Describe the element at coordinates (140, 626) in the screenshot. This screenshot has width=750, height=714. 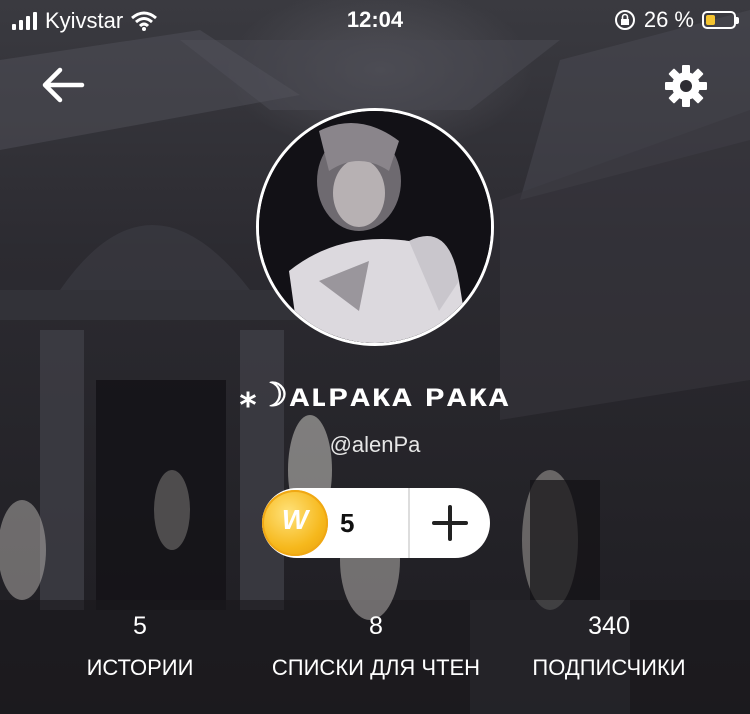
I see `stat-value: 5` at that location.